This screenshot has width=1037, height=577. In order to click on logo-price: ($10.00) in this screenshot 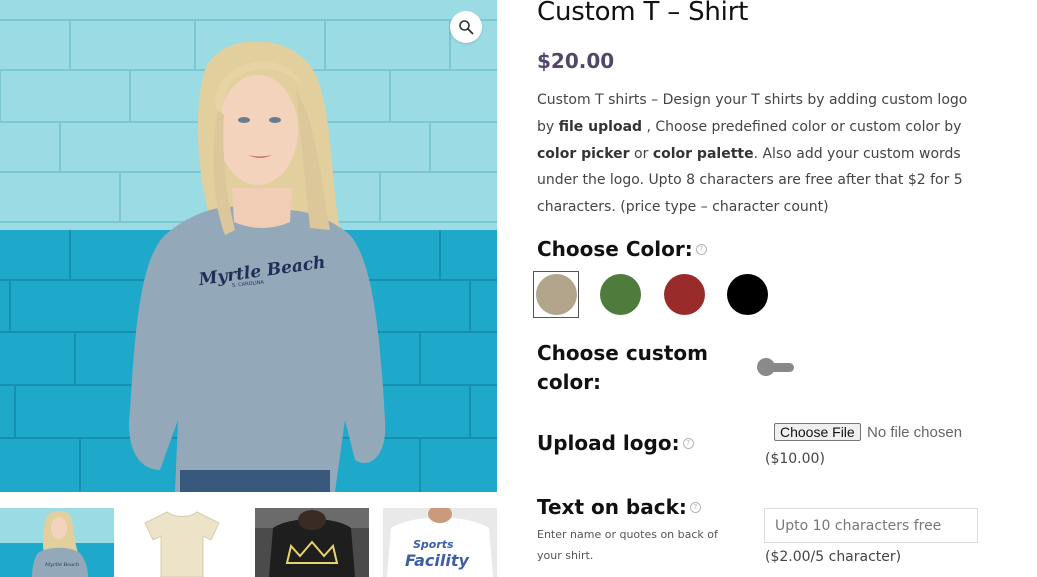, I will do `click(795, 459)`.